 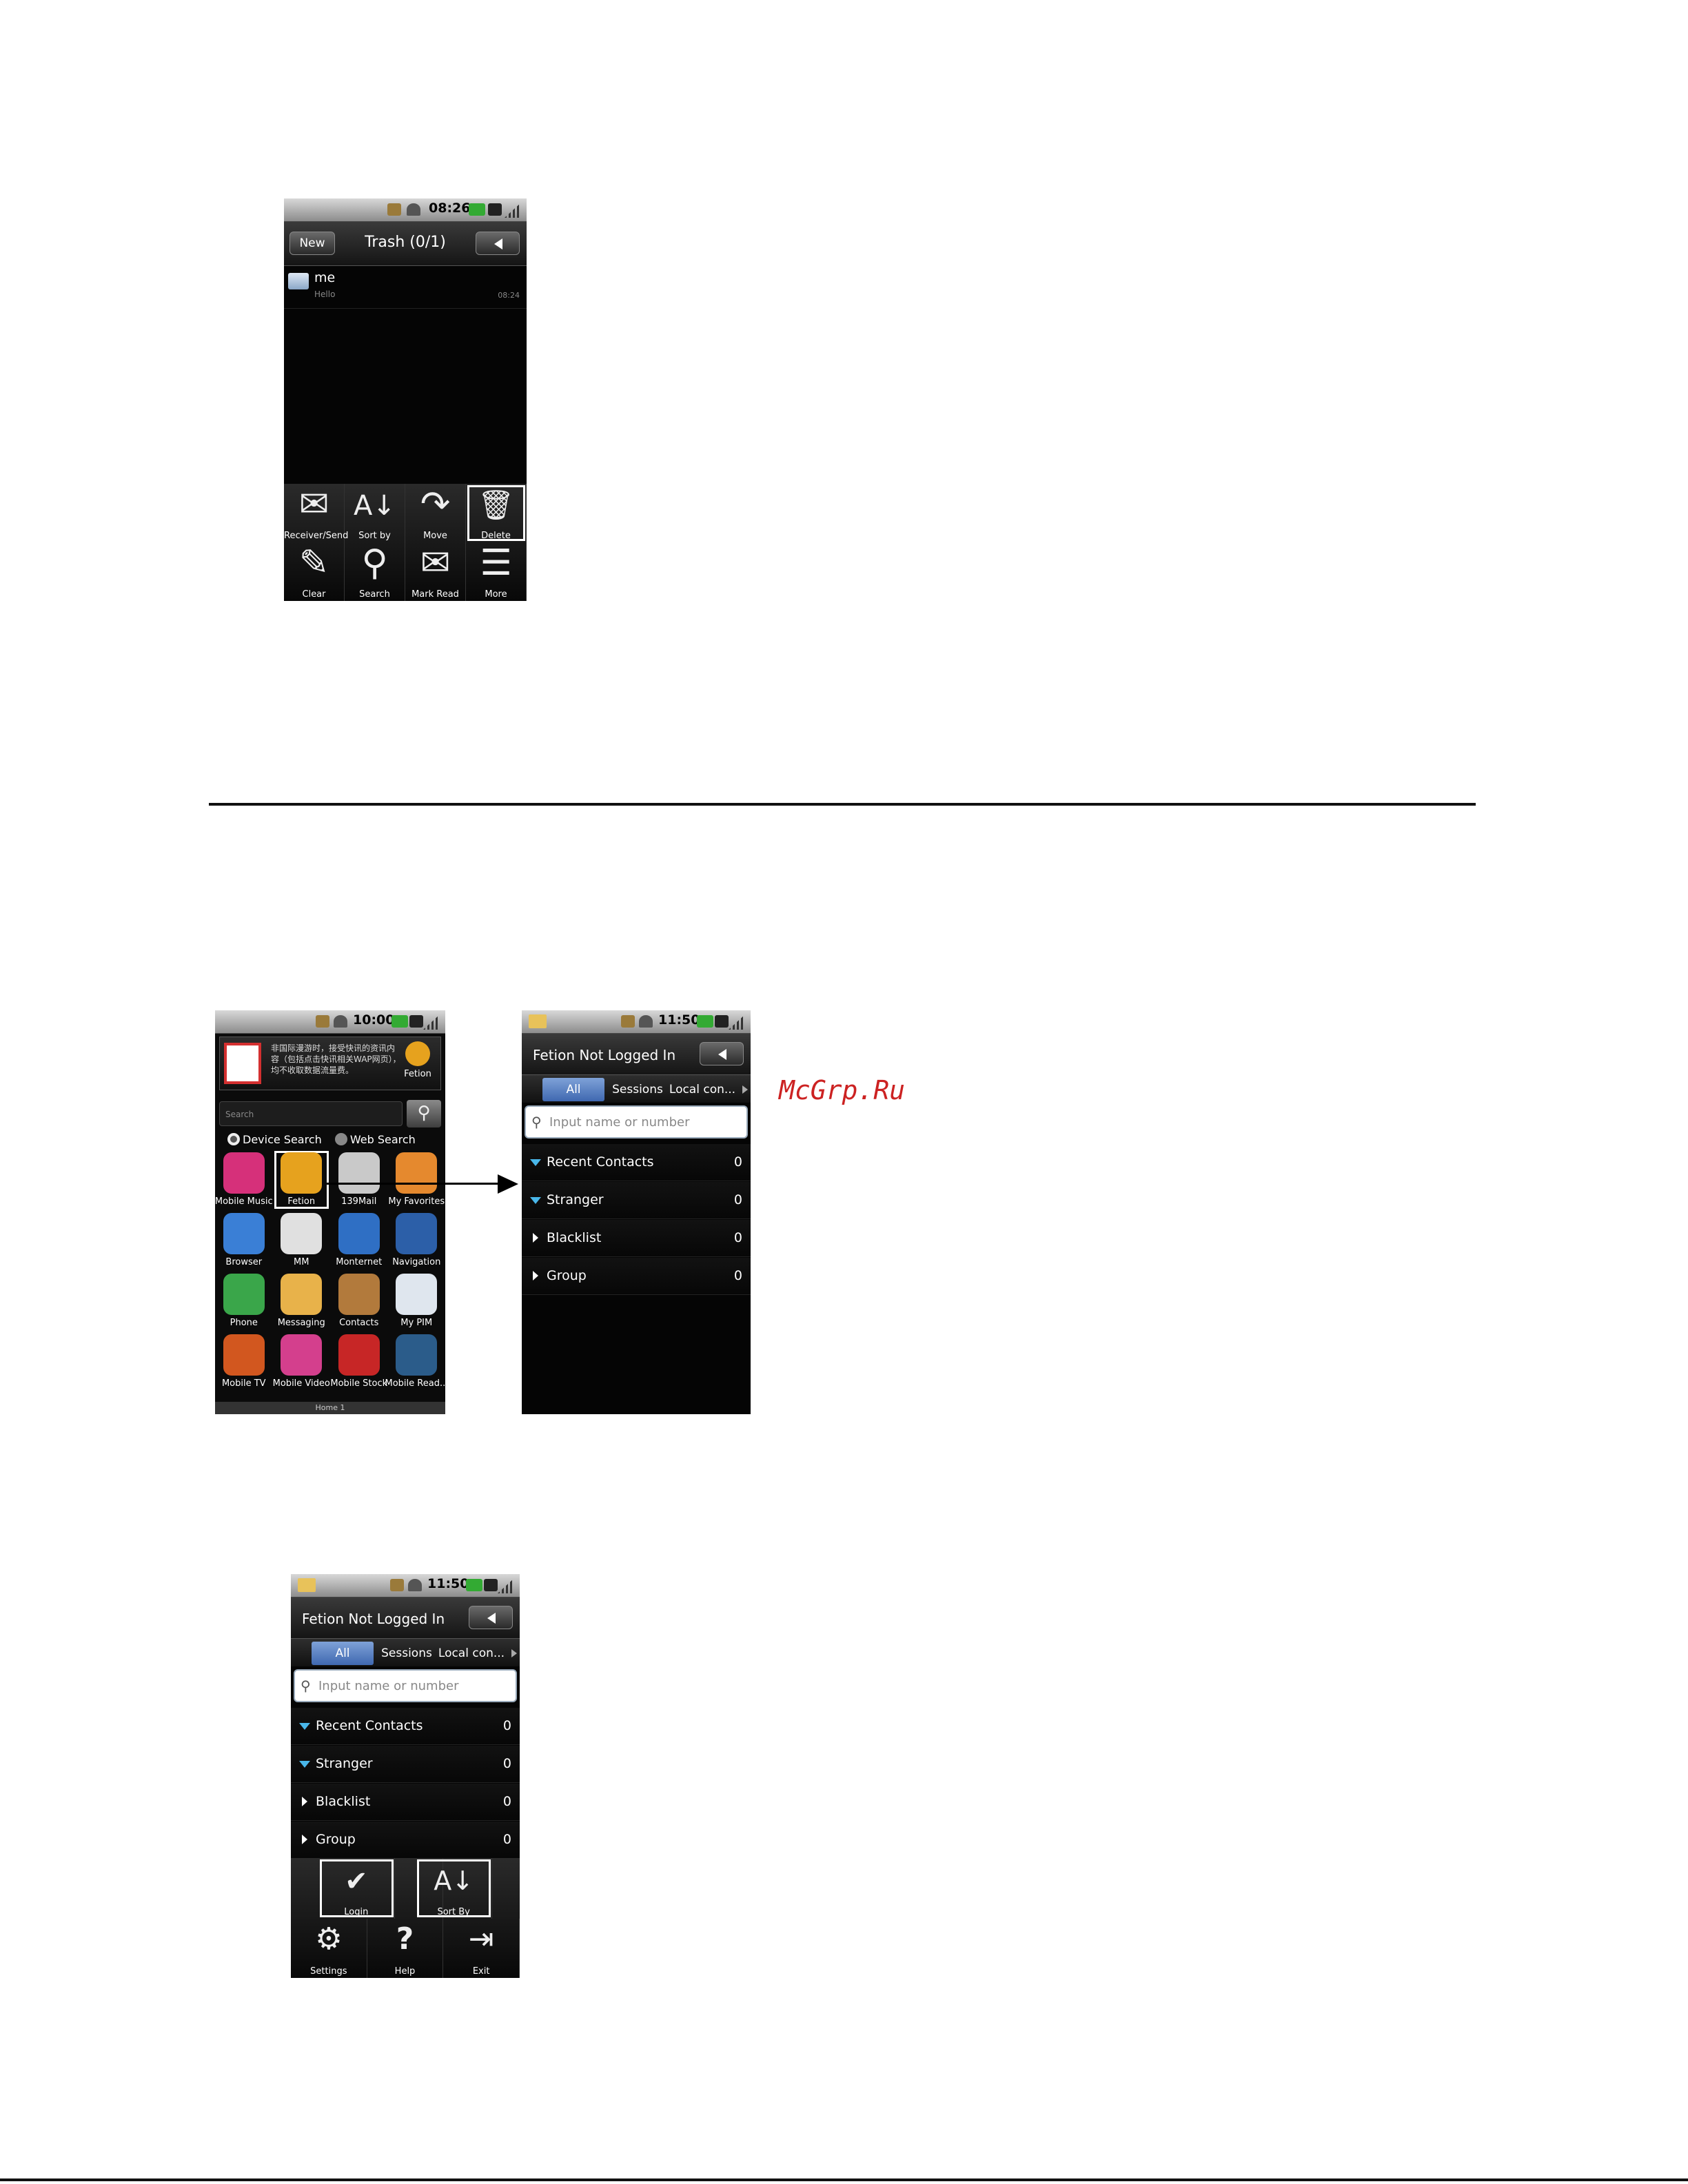 I want to click on exit-menu-item: ⇥ Exit, so click(x=481, y=1948).